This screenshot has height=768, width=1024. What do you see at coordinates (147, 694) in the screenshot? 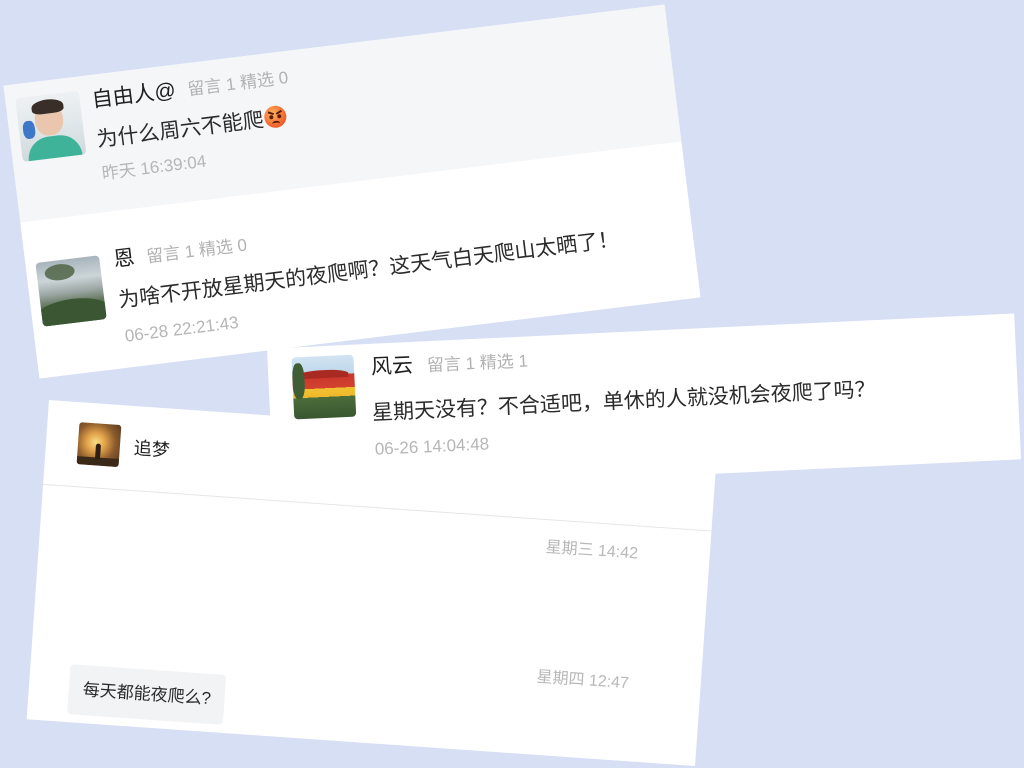
I see `chat-message-bubble: 每天都能夜爬么?` at bounding box center [147, 694].